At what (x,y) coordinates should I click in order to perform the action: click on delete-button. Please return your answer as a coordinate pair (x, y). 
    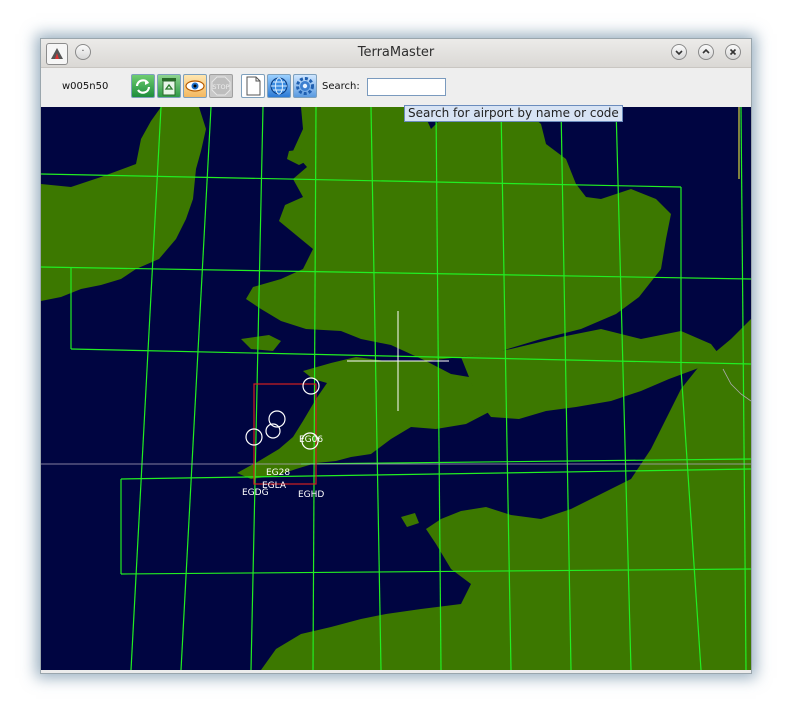
    Looking at the image, I should click on (169, 86).